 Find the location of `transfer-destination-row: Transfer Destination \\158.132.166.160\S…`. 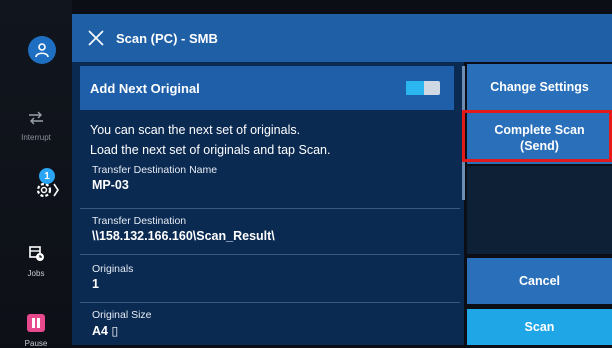

transfer-destination-row: Transfer Destination \\158.132.166.160\S… is located at coordinates (270, 225).